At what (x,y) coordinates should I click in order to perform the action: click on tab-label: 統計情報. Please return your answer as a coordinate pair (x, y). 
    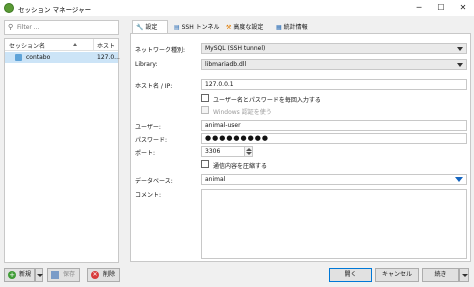
    Looking at the image, I should click on (295, 27).